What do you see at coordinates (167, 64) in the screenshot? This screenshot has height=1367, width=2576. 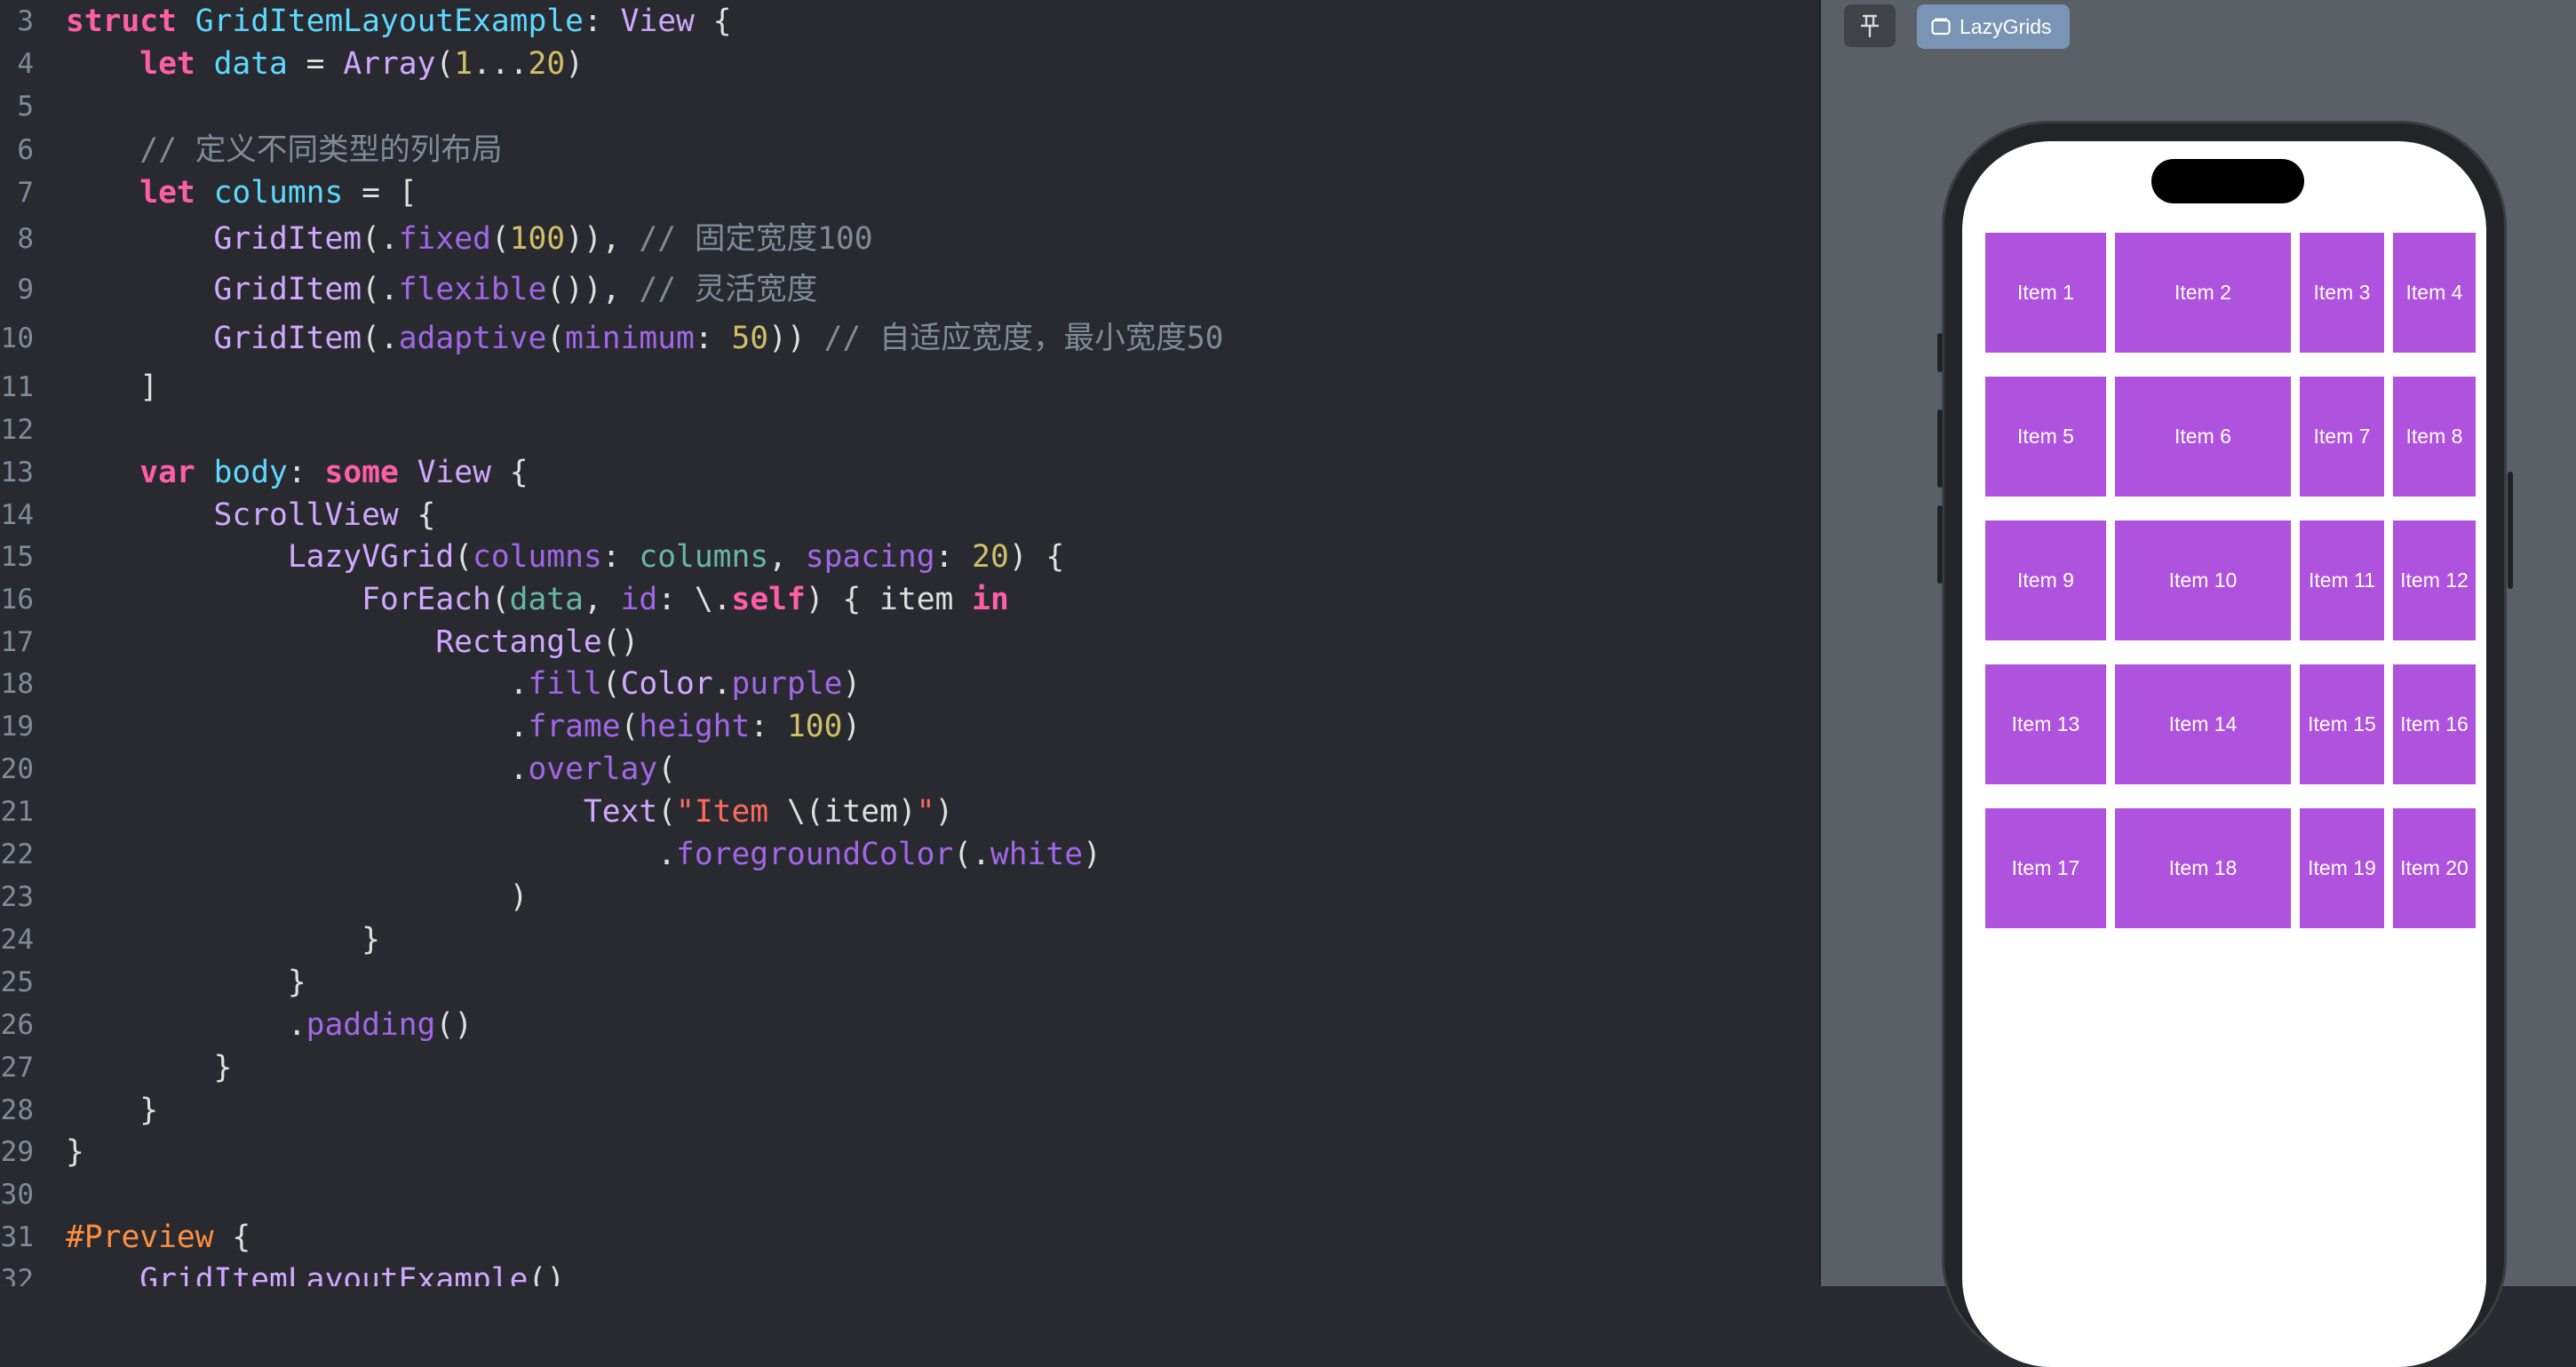 I see `code-token: let` at bounding box center [167, 64].